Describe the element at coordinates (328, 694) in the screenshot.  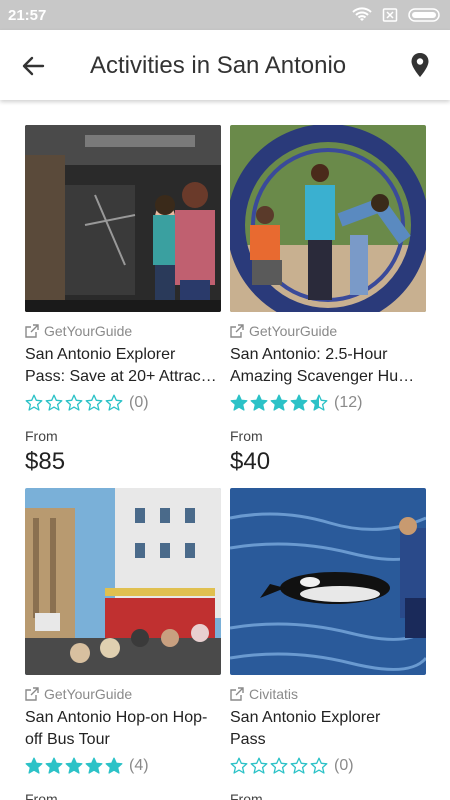
I see `provider-row: Civitatis` at that location.